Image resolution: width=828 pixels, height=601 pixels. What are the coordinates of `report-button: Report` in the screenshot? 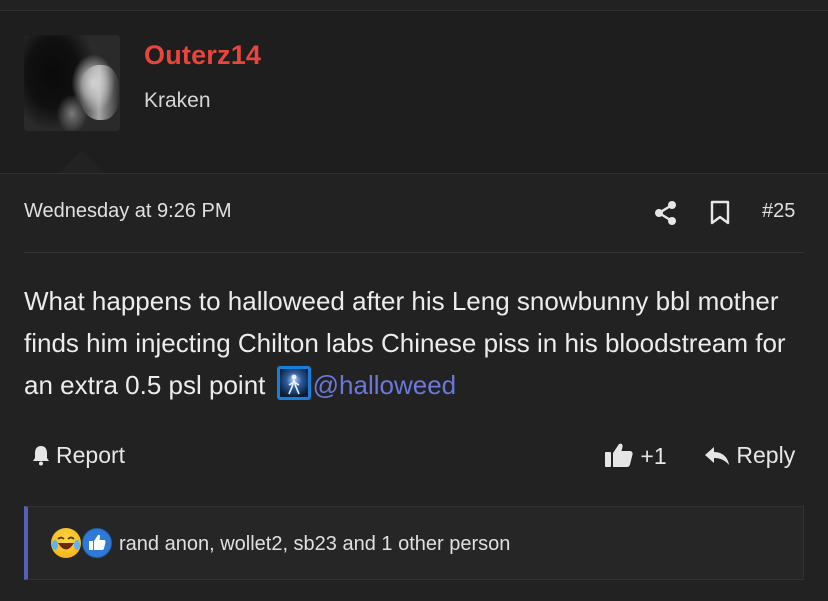 It's located at (77, 455).